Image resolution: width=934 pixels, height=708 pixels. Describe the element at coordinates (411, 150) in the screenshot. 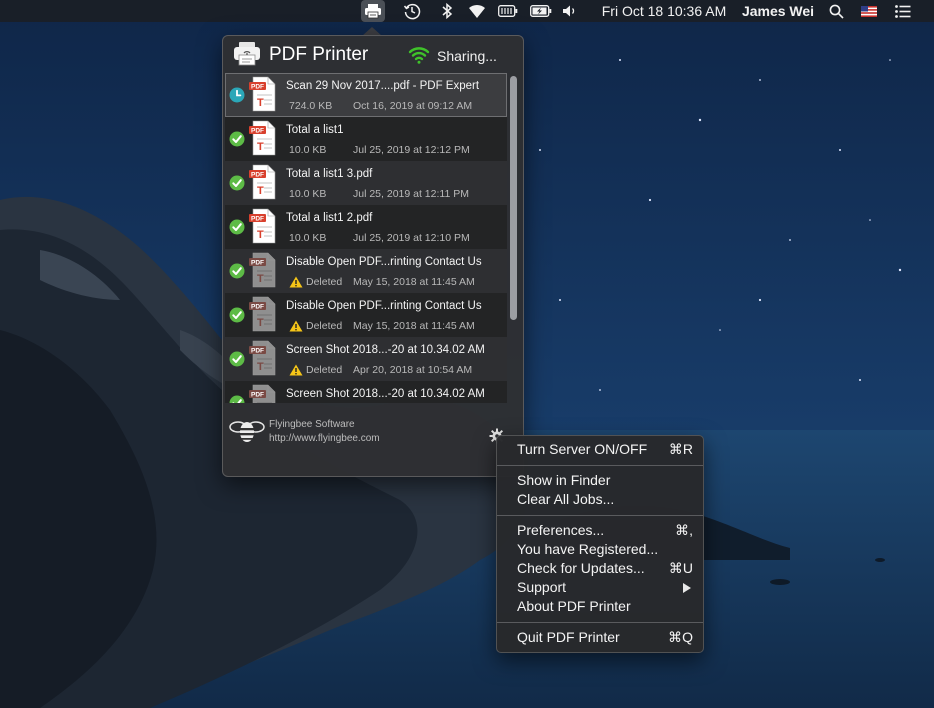

I see `job-date: Jul 25, 2019 at 12:12 PM` at that location.